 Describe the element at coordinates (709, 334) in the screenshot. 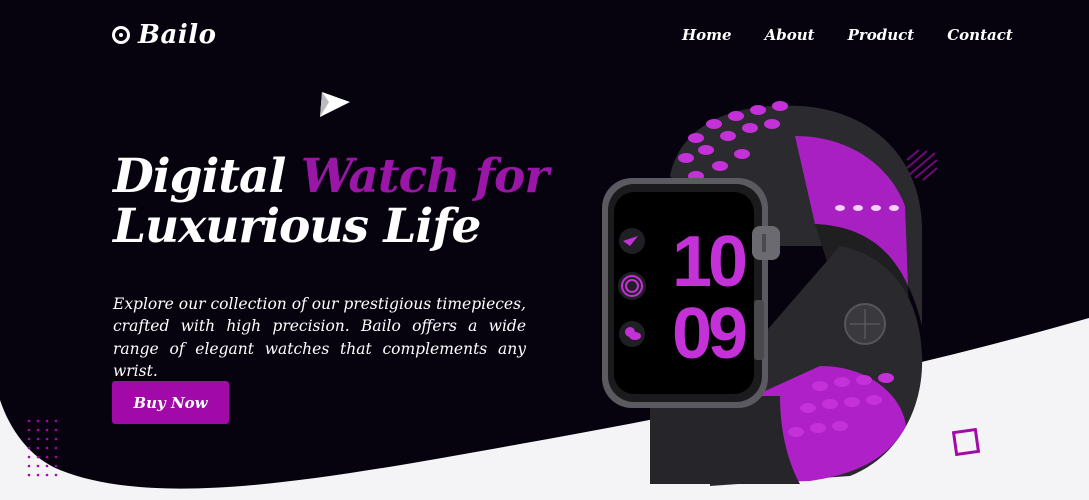

I see `watch-minute-text: 09` at that location.